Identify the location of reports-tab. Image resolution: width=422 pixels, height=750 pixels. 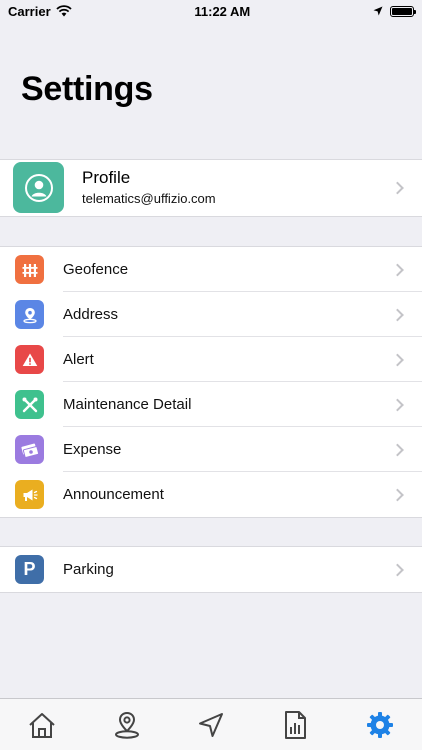
(295, 725).